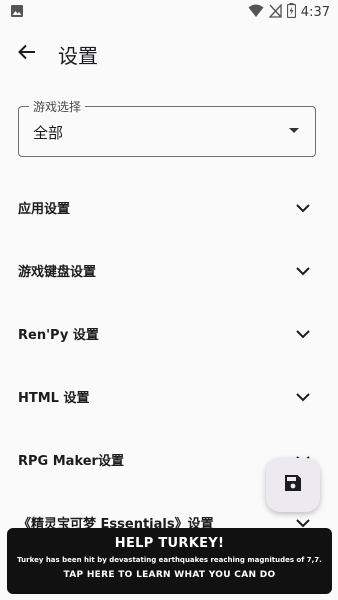 The height and width of the screenshot is (600, 338). Describe the element at coordinates (275, 12) in the screenshot. I see `no-signal-icon` at that location.